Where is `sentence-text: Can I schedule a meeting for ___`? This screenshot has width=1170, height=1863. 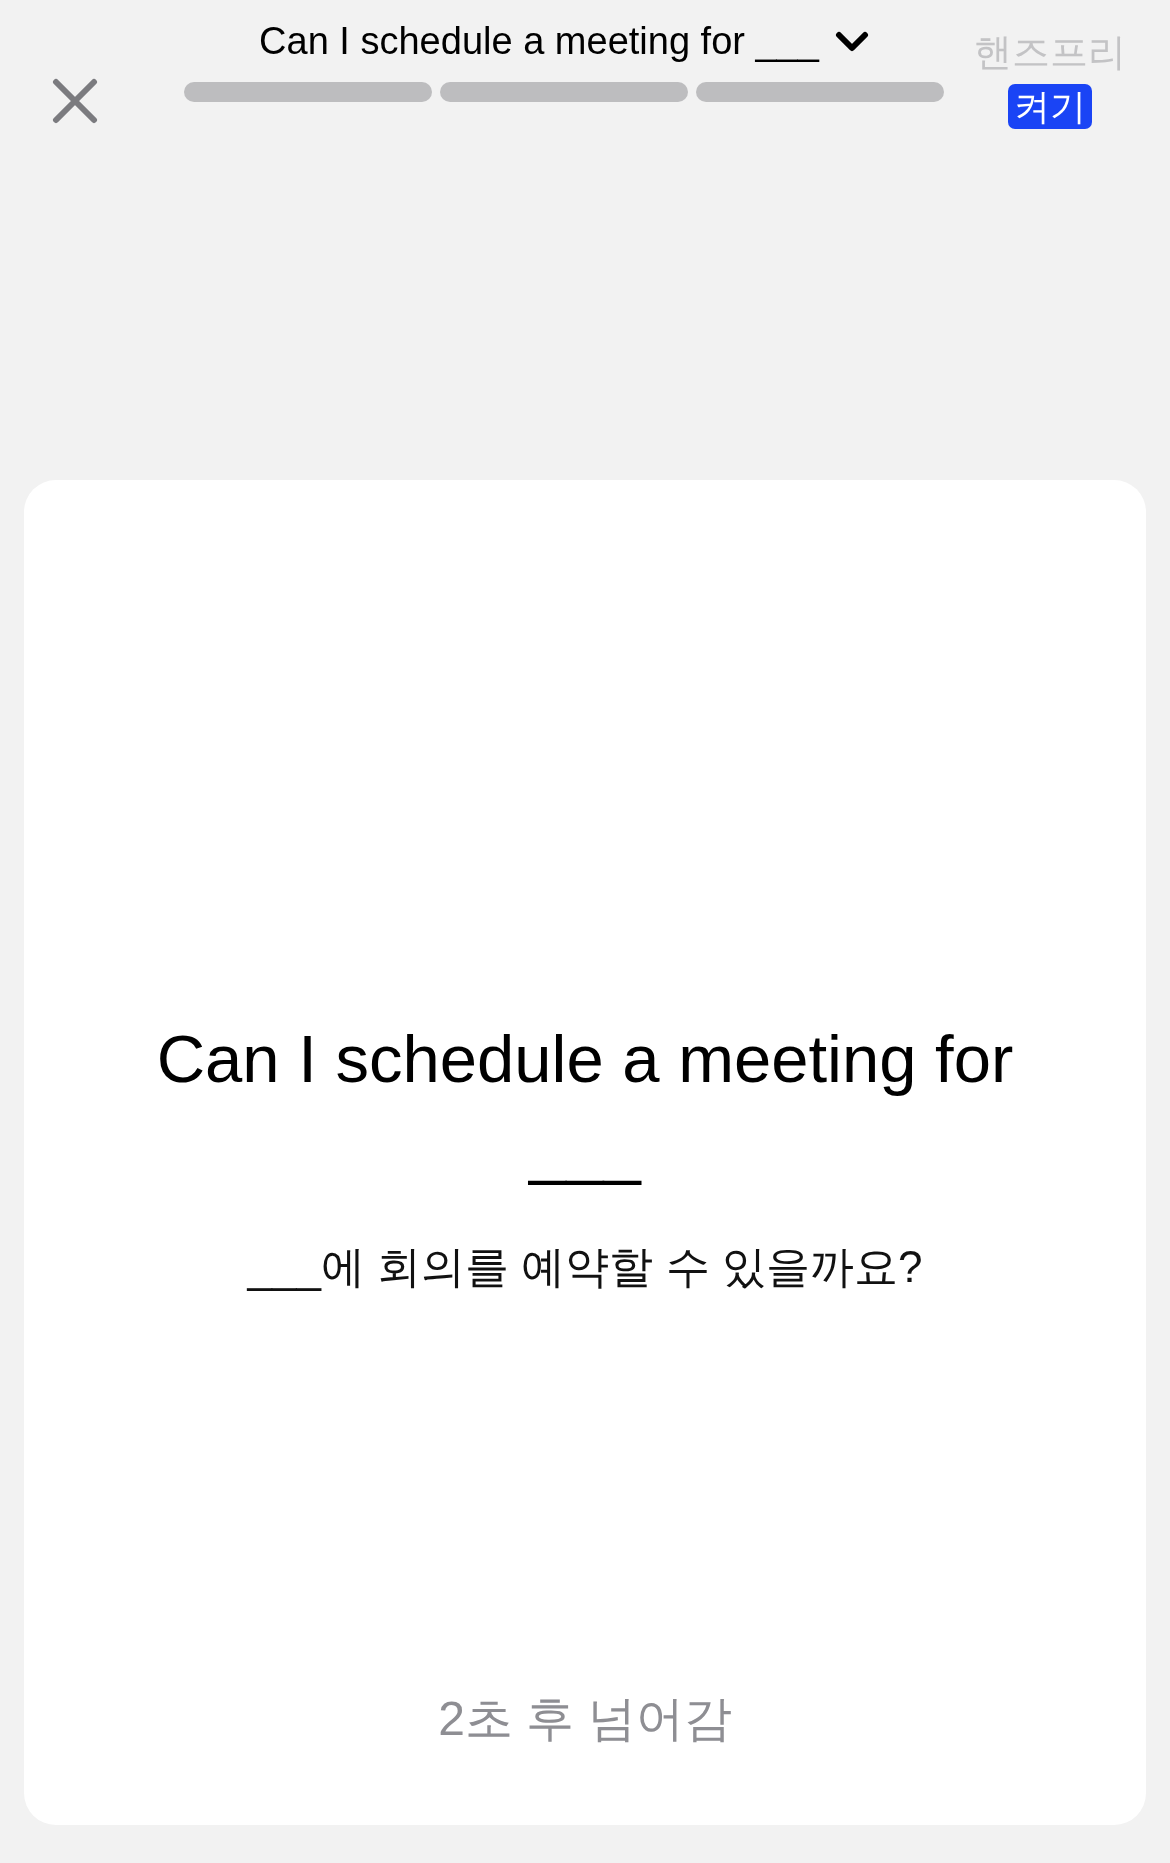
sentence-text: Can I schedule a meeting for ___ is located at coordinates (585, 1103).